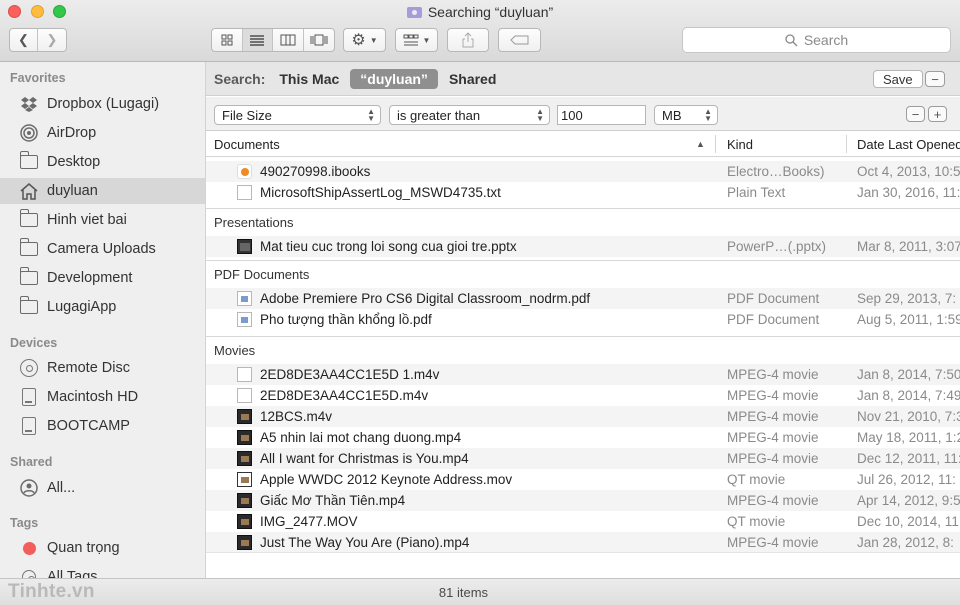 Image resolution: width=960 pixels, height=605 pixels. I want to click on sidebar-item-airdrop: AirDrop, so click(102, 133).